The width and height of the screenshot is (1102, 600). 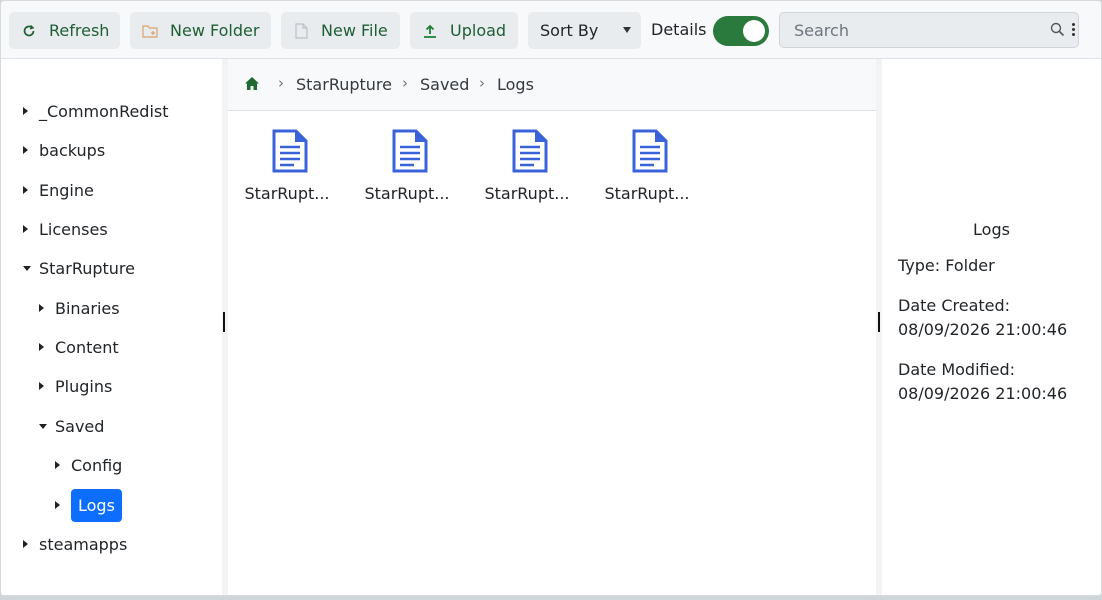 What do you see at coordinates (104, 111) in the screenshot?
I see `tree-item-label: _CommonRedist` at bounding box center [104, 111].